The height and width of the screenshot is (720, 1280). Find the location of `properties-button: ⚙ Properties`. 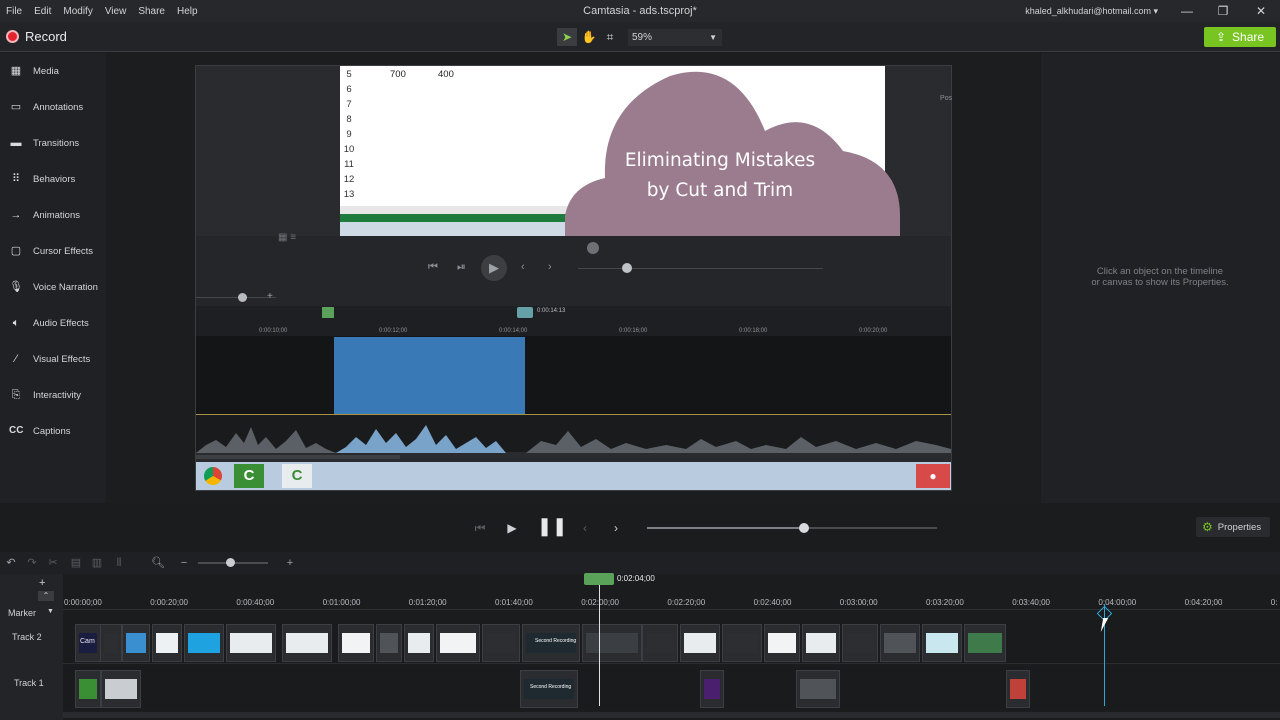

properties-button: ⚙ Properties is located at coordinates (1233, 527).